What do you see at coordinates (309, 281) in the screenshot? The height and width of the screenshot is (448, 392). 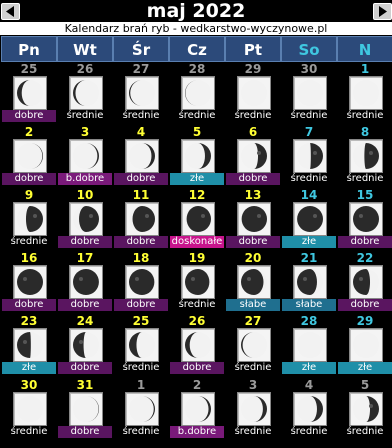 I see `day-cell: 21 słabe` at bounding box center [309, 281].